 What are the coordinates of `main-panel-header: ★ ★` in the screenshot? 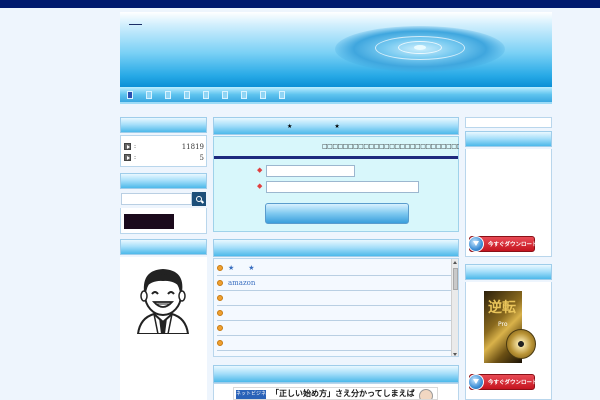 It's located at (336, 126).